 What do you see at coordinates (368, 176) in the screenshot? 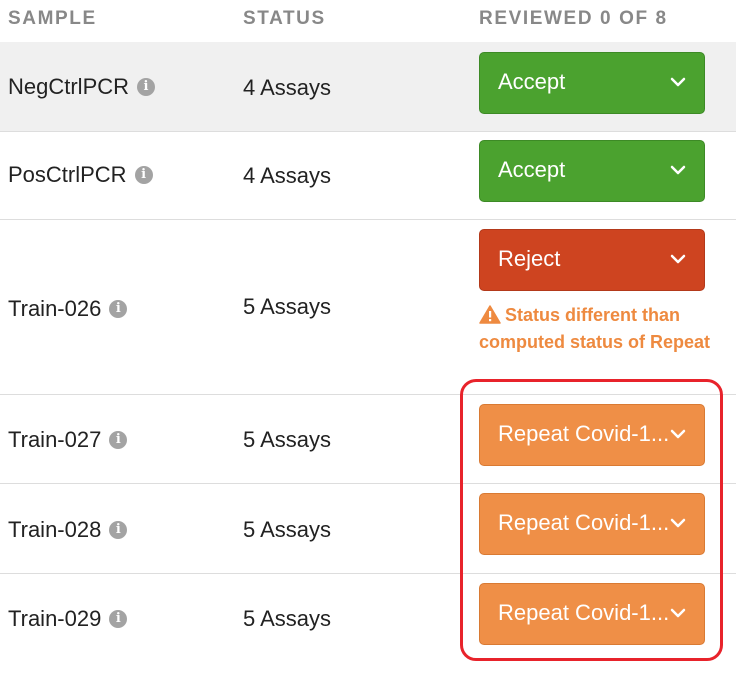
I see `table-row: PosCtrlPCR i 4 Assays Accept` at bounding box center [368, 176].